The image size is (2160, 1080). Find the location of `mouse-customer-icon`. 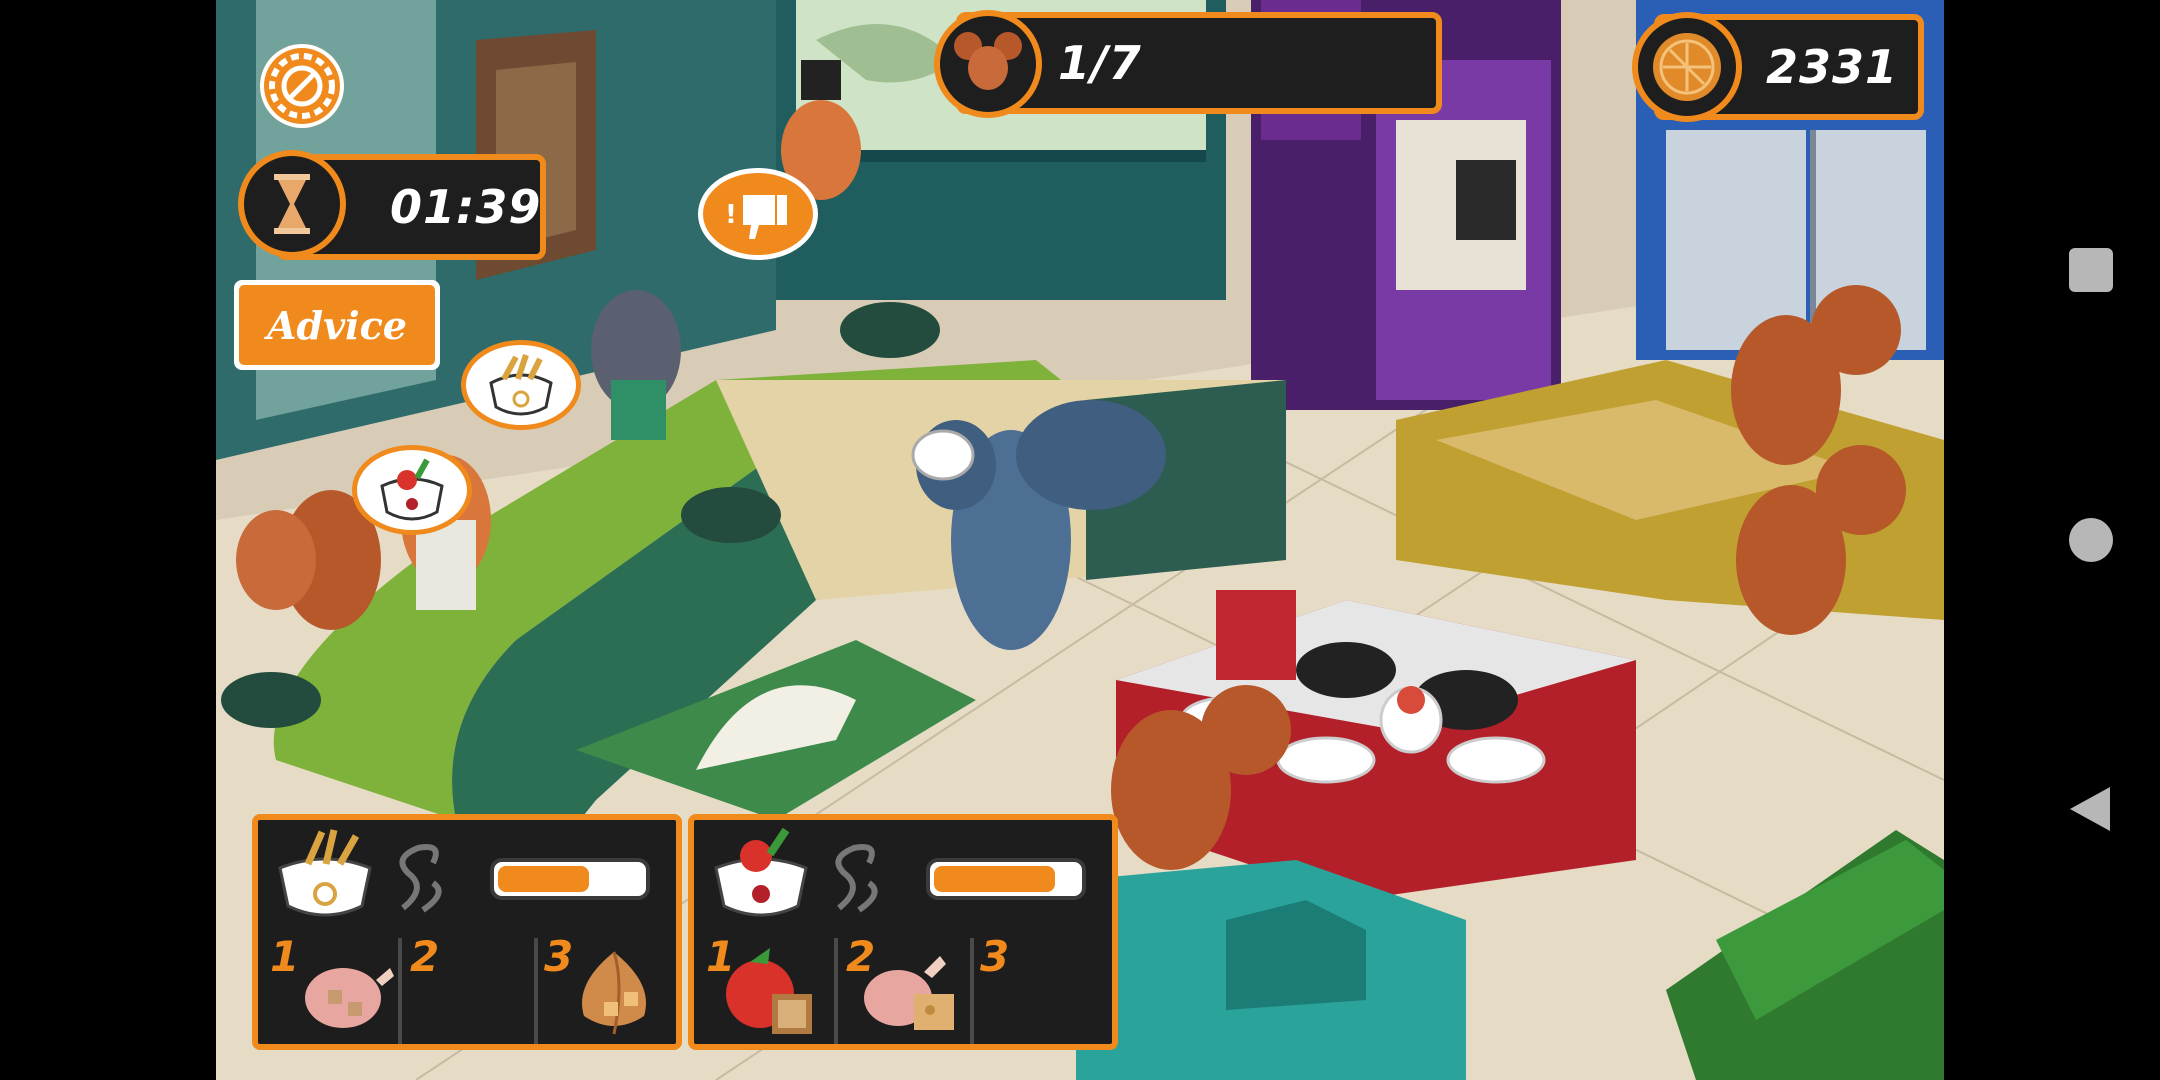

mouse-customer-icon is located at coordinates (988, 61).